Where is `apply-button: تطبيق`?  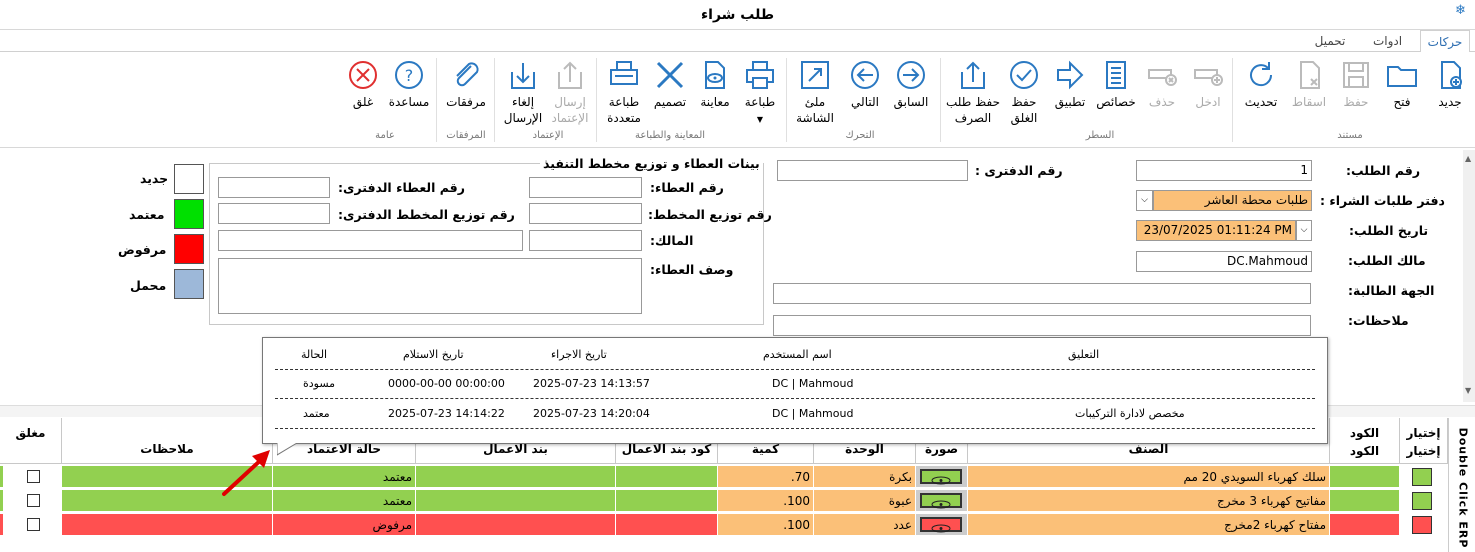 apply-button: تطبيق is located at coordinates (1070, 93).